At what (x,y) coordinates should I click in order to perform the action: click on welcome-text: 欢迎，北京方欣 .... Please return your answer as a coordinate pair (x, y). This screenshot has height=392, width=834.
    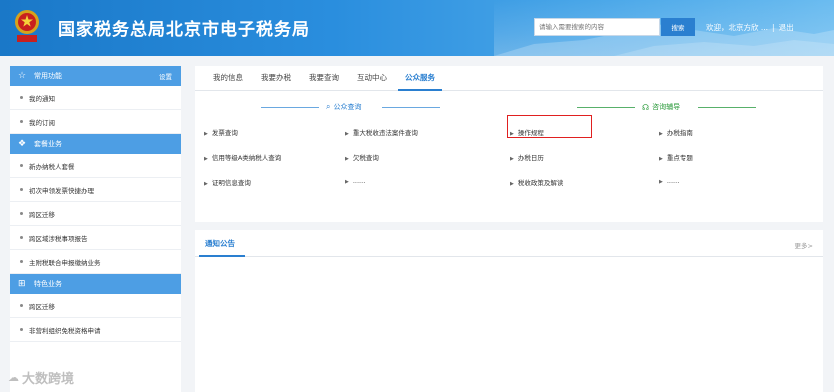
    Looking at the image, I should click on (737, 27).